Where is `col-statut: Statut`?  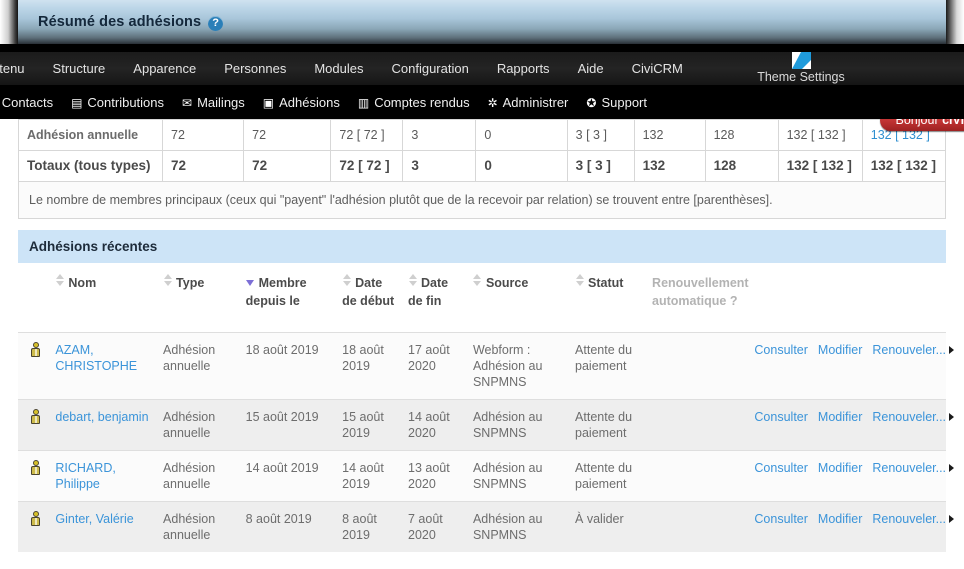
col-statut: Statut is located at coordinates (610, 298).